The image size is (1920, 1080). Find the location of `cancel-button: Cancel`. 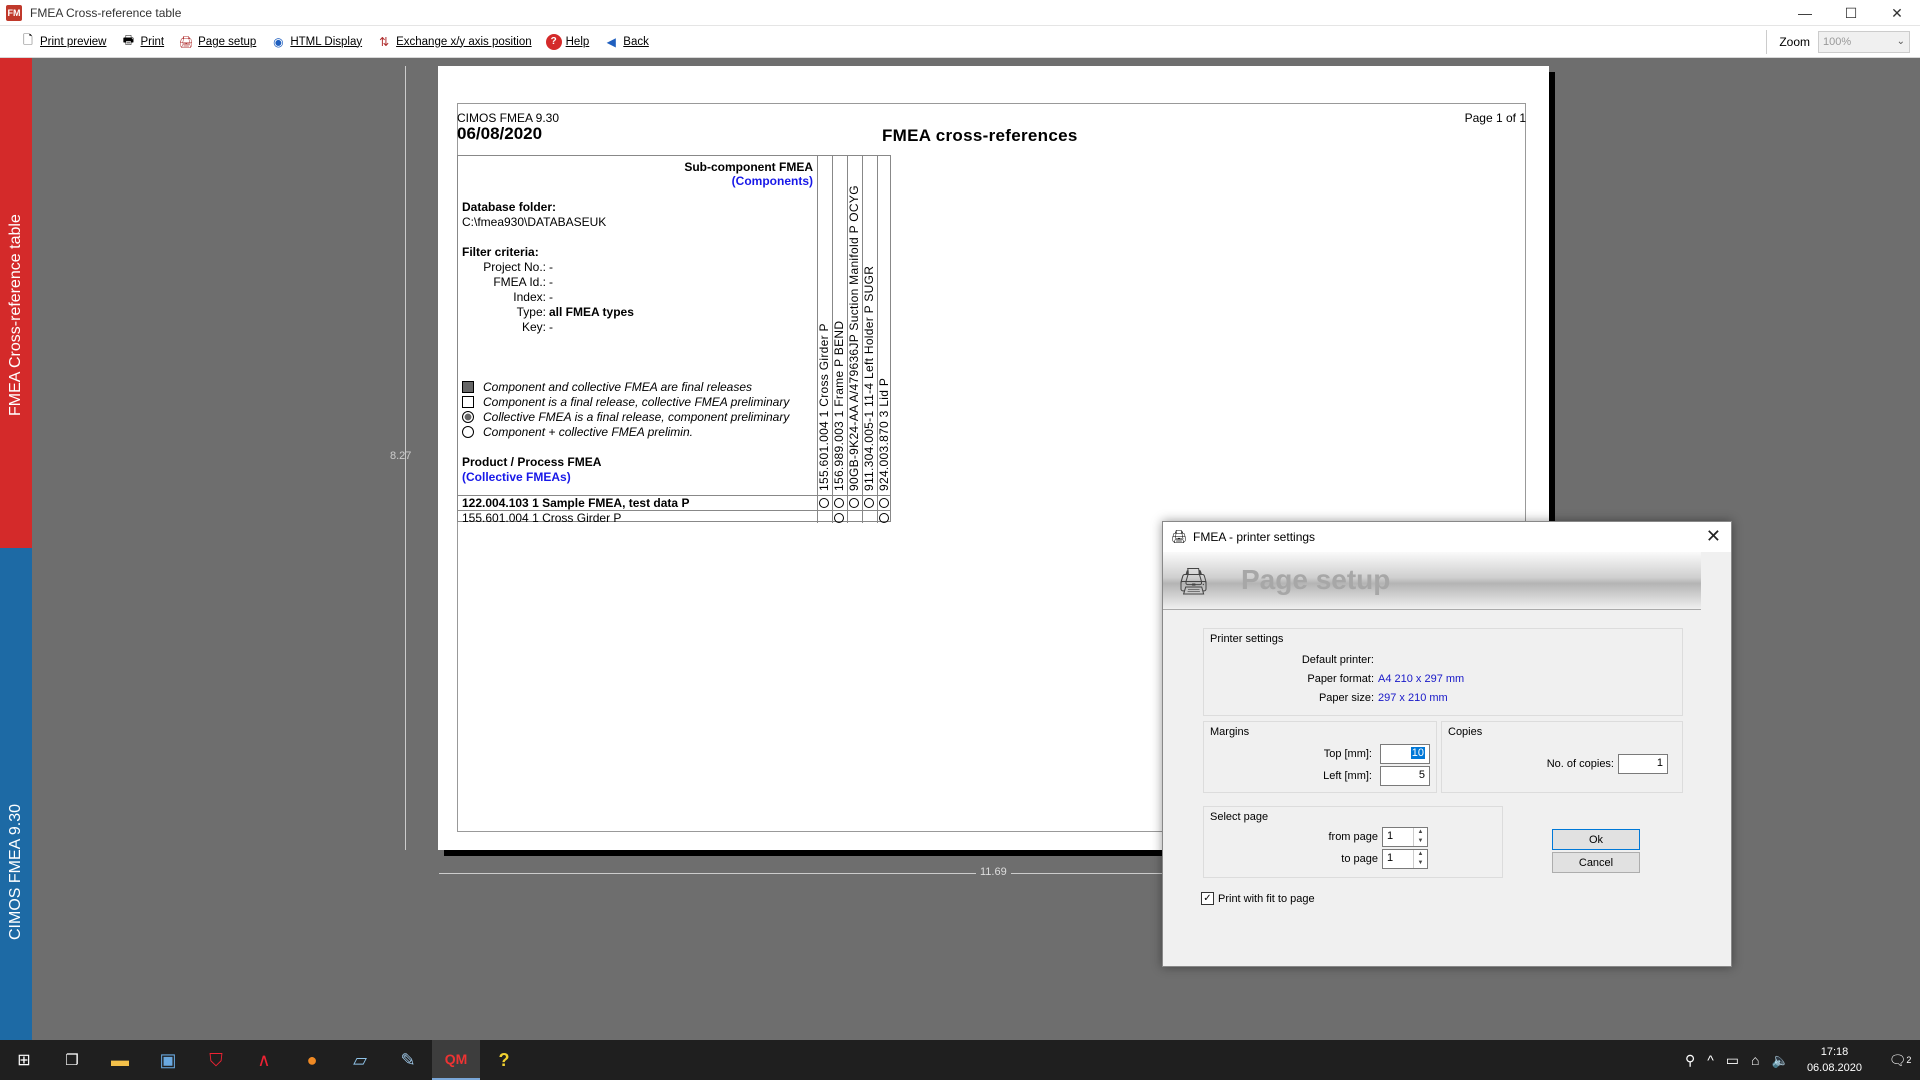

cancel-button: Cancel is located at coordinates (1596, 862).